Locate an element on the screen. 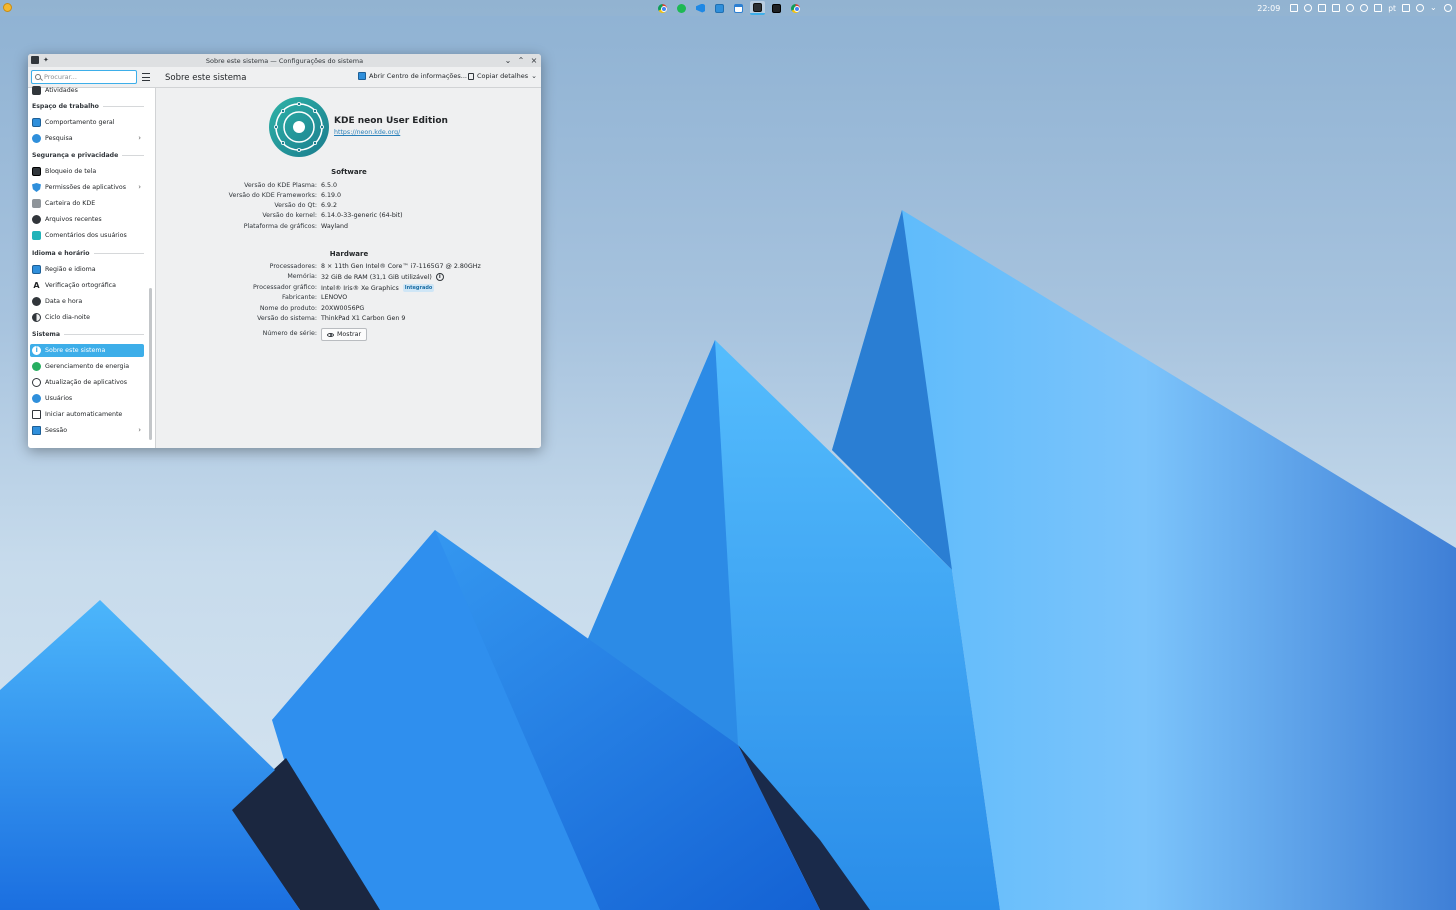 This screenshot has height=910, width=1456. sidebar-item-label: Atualização de aplicativos is located at coordinates (86, 382).